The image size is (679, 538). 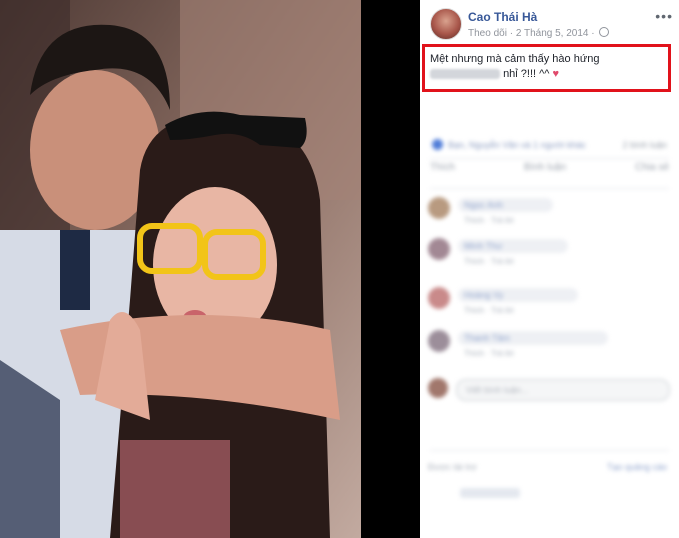 I want to click on comment-item: Thanh Tâm Thích · Trả lời, so click(x=550, y=345).